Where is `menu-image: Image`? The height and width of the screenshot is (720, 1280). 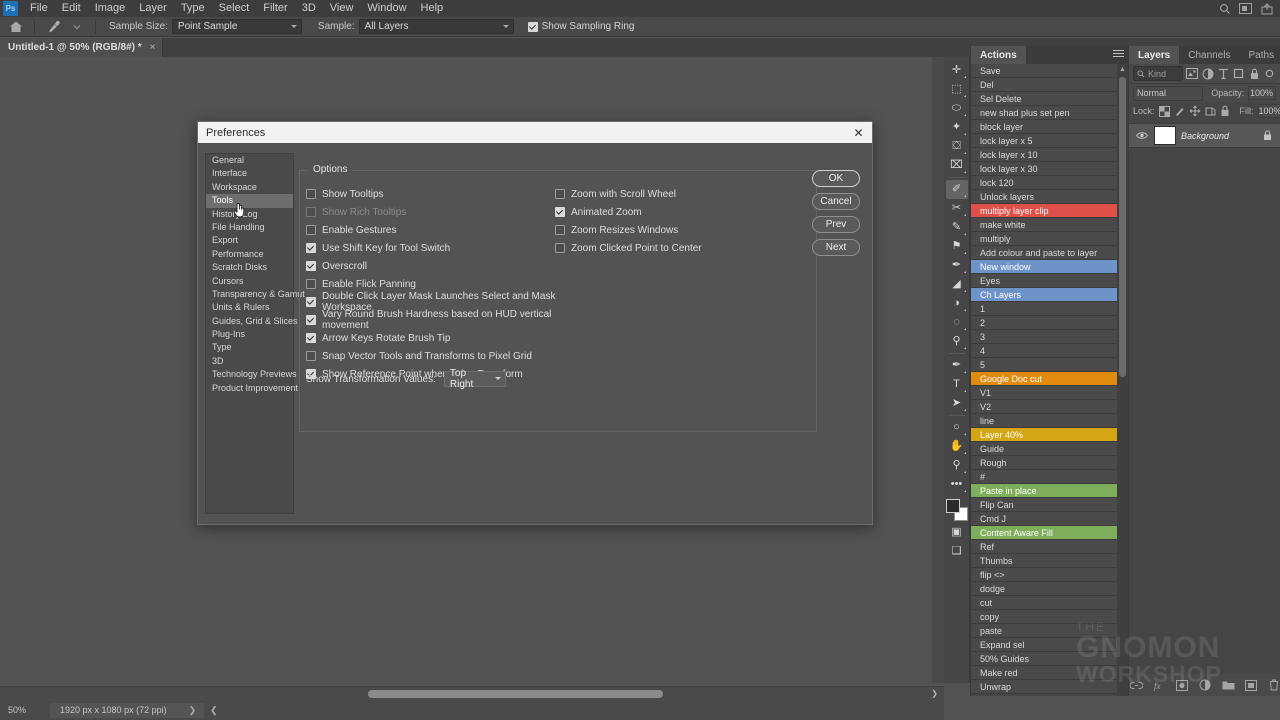
menu-image: Image is located at coordinates (110, 8).